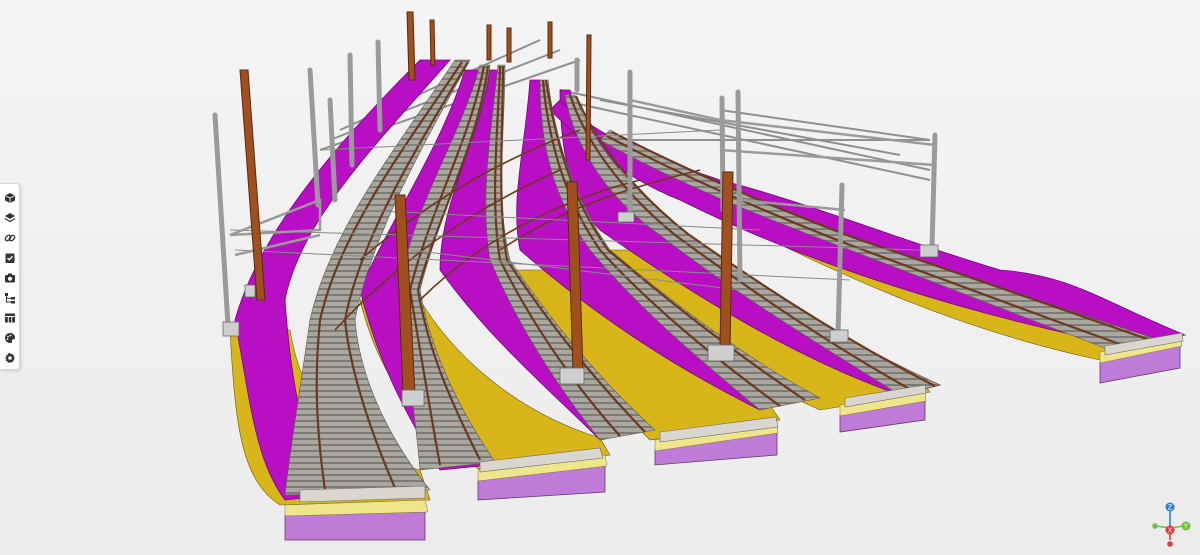 The width and height of the screenshot is (1200, 555). I want to click on tree-icon, so click(10, 298).